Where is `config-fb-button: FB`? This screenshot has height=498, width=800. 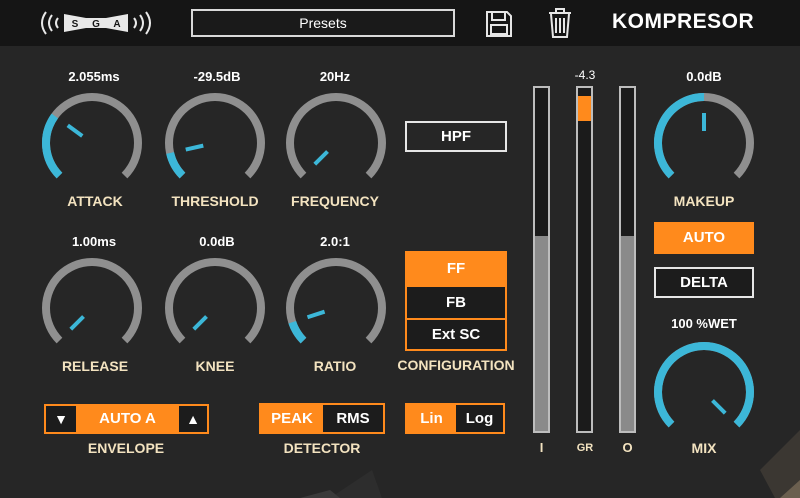
config-fb-button: FB is located at coordinates (456, 302).